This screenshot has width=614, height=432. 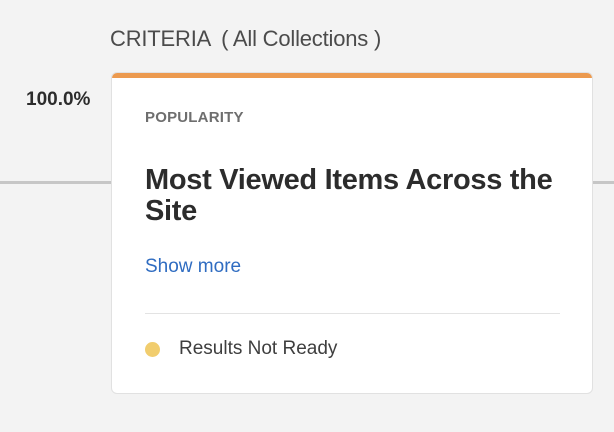 I want to click on status-dot-icon, so click(x=152, y=349).